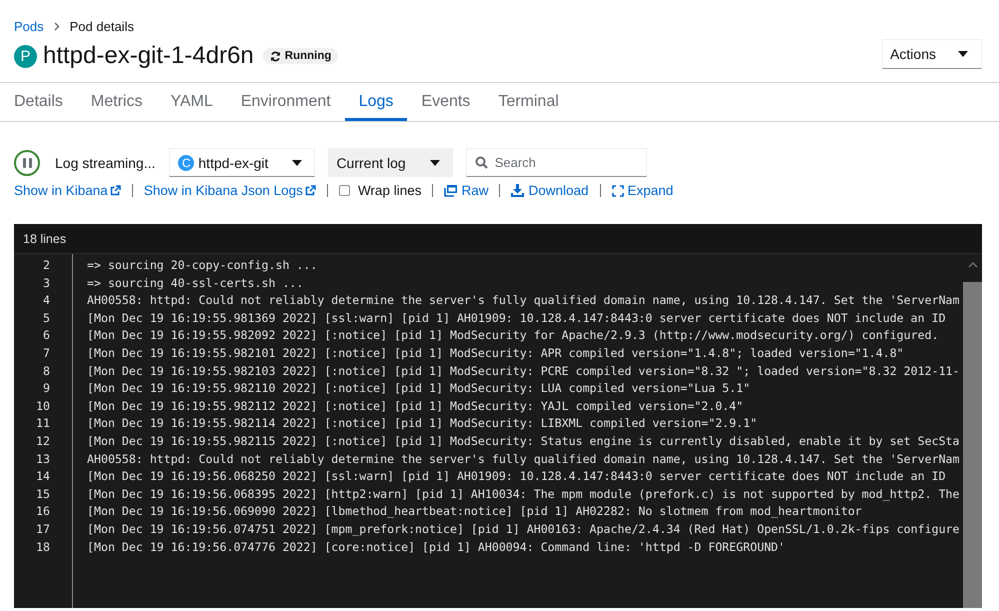  What do you see at coordinates (46, 371) in the screenshot?
I see `line-number: 8` at bounding box center [46, 371].